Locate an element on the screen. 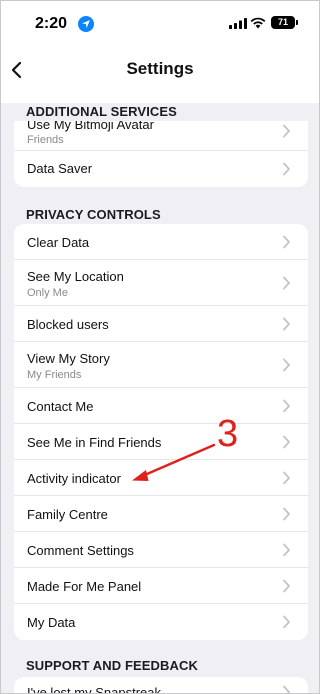 The height and width of the screenshot is (694, 320). row-clear-data: Clear Data is located at coordinates (161, 242).